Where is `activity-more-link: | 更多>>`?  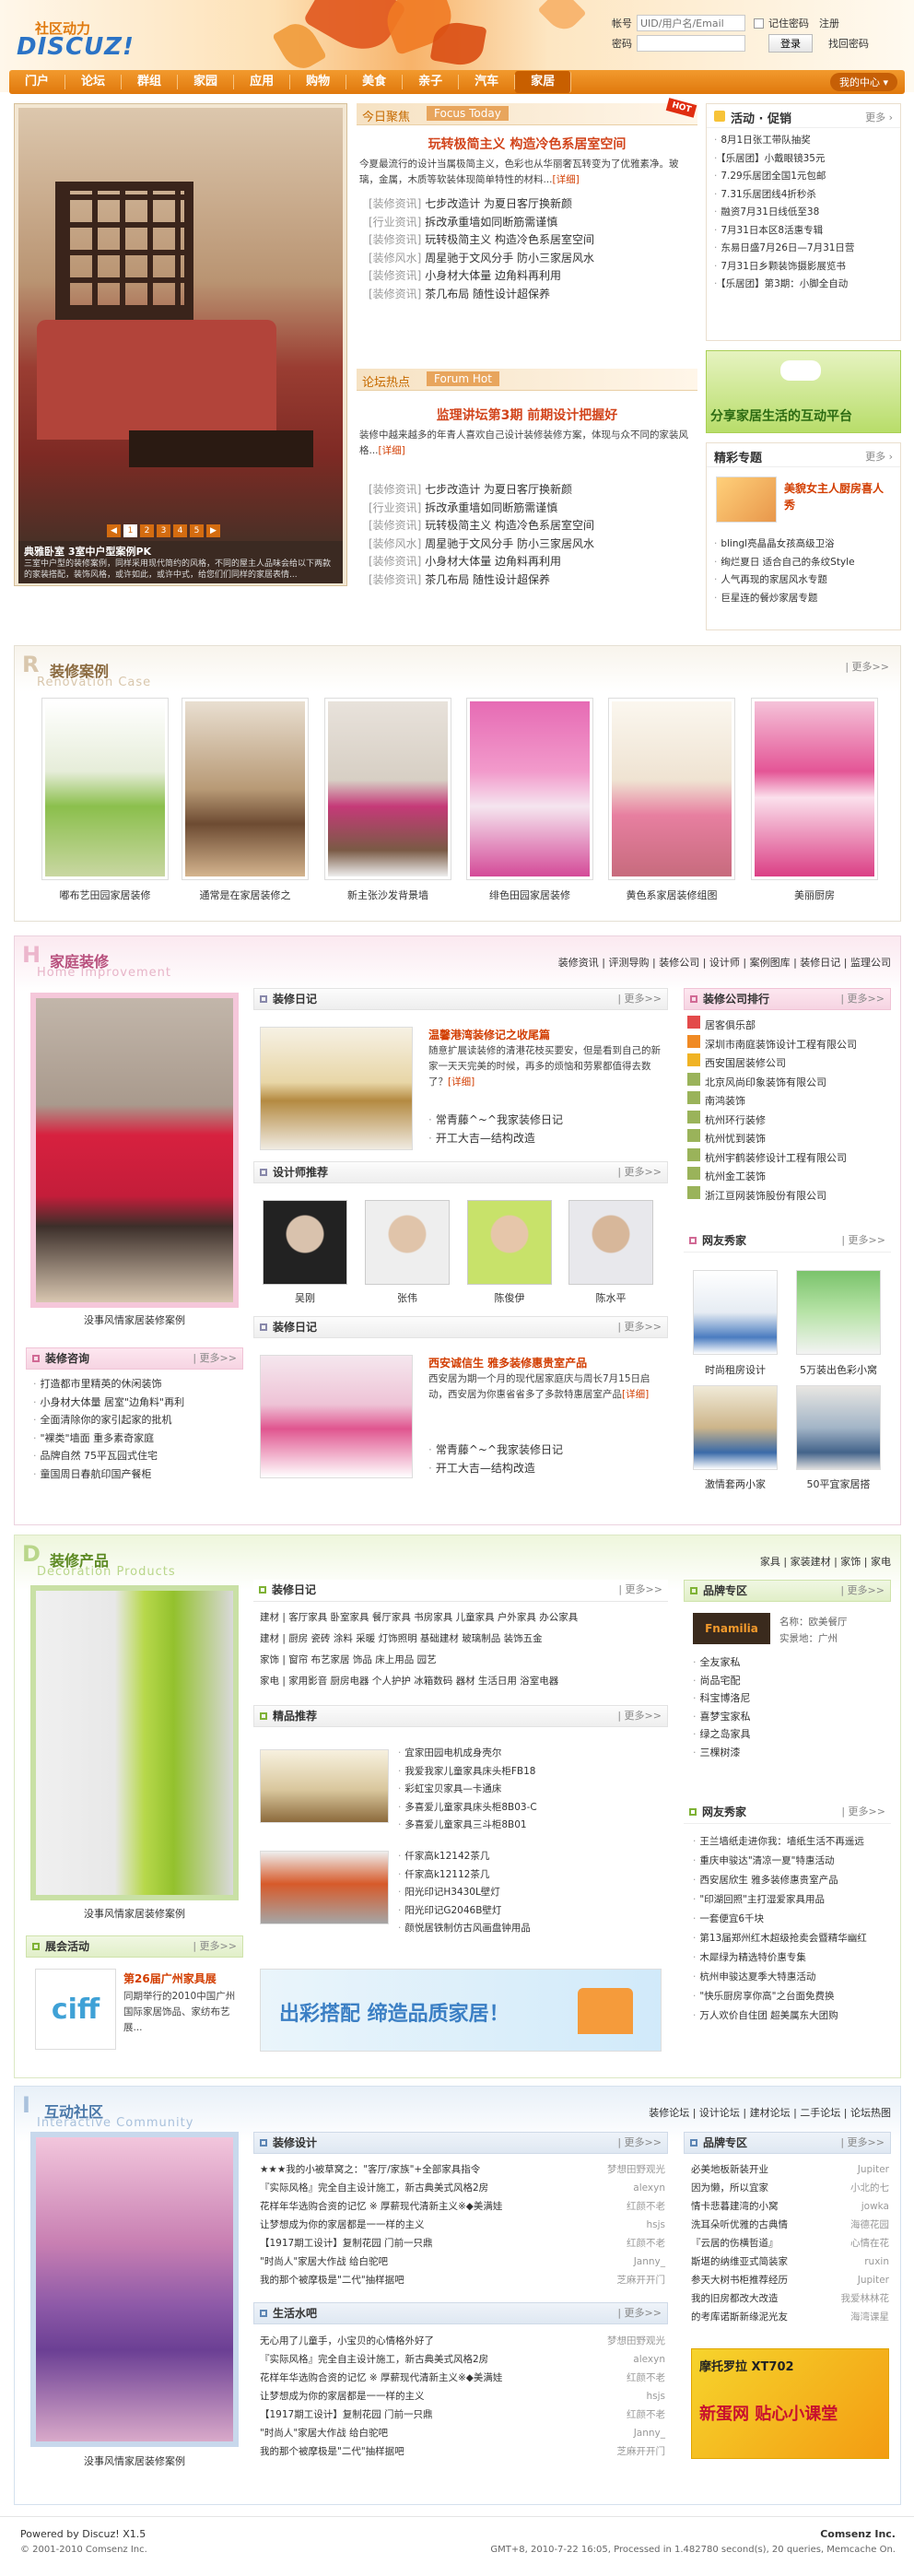 activity-more-link: | 更多>> is located at coordinates (215, 1946).